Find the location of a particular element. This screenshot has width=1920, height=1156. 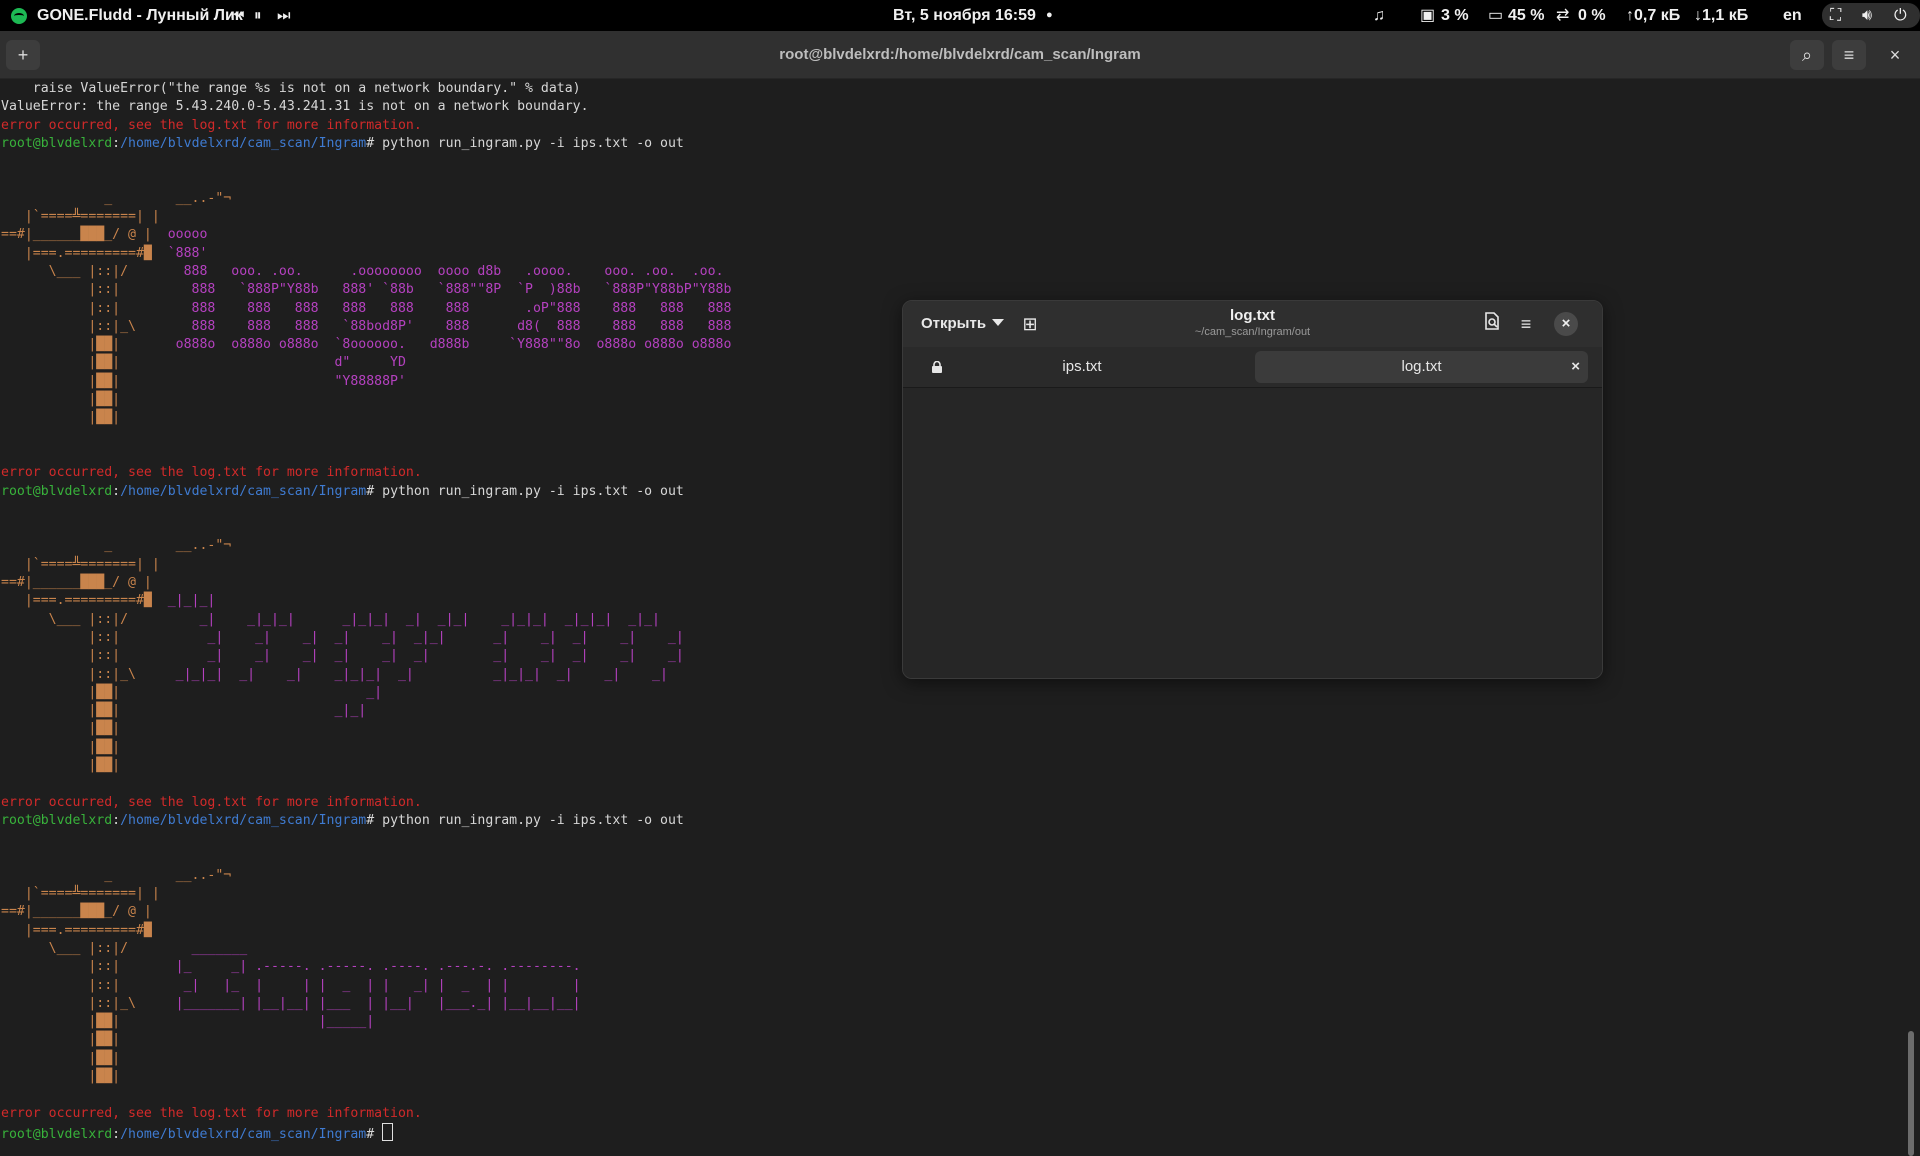

document-search-icon is located at coordinates (1492, 324).